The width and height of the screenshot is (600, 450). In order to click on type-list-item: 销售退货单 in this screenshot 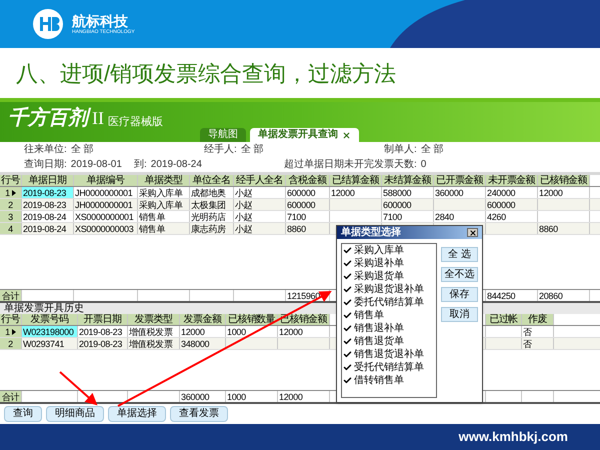, I will do `click(389, 341)`.